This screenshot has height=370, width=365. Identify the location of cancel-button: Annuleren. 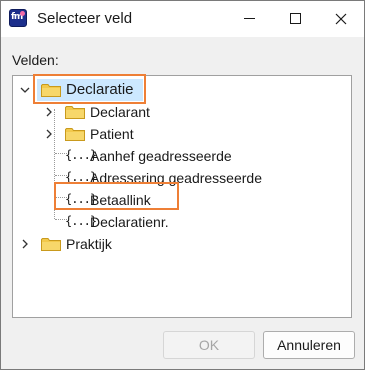
(309, 345).